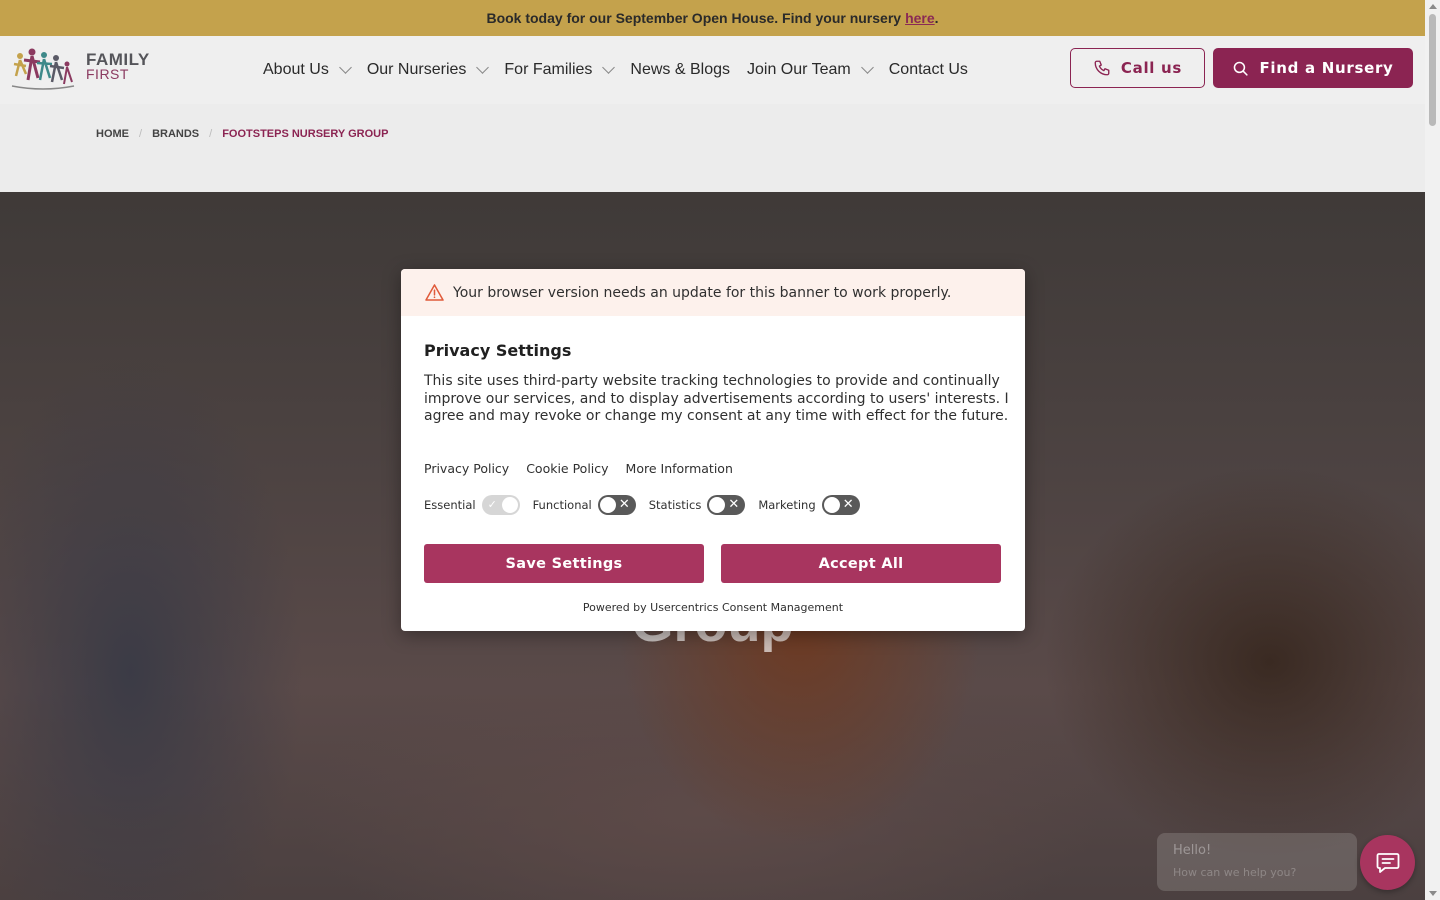 The width and height of the screenshot is (1440, 900). I want to click on search-icon, so click(1241, 68).